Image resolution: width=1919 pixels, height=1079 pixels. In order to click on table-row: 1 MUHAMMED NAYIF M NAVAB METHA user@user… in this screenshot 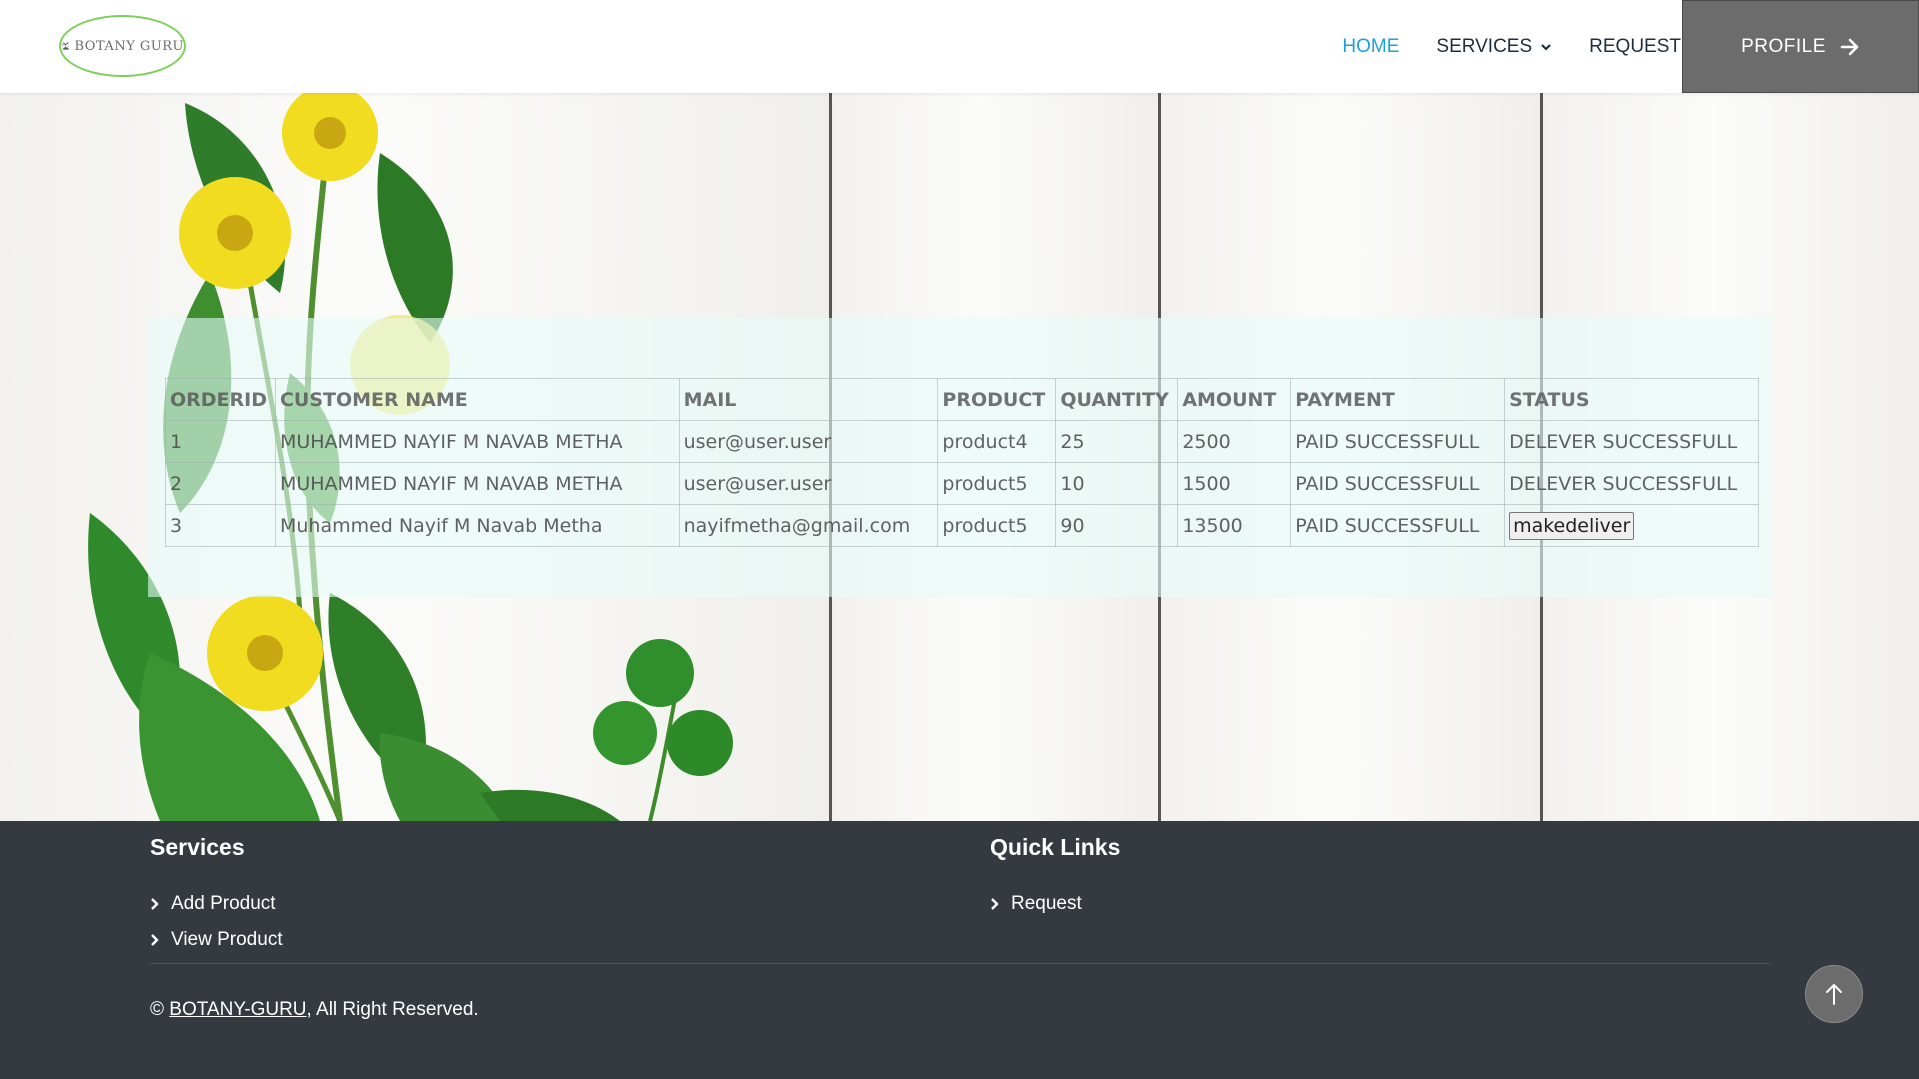, I will do `click(962, 441)`.